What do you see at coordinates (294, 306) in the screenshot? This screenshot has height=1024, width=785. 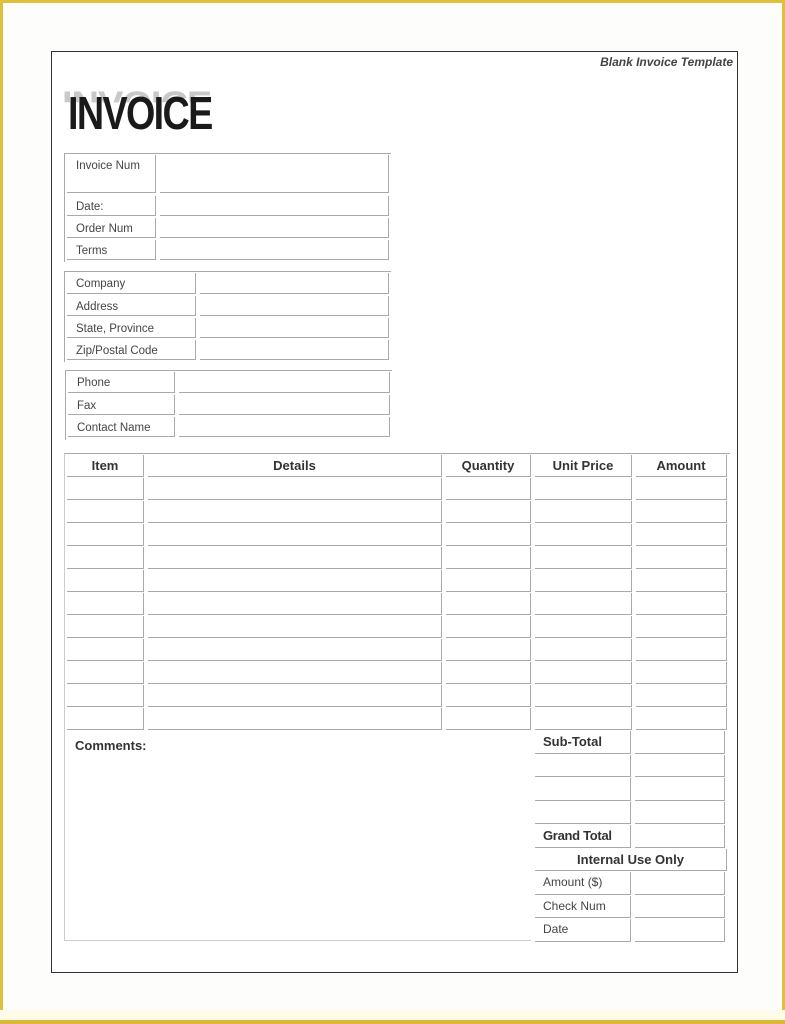 I see `address-field` at bounding box center [294, 306].